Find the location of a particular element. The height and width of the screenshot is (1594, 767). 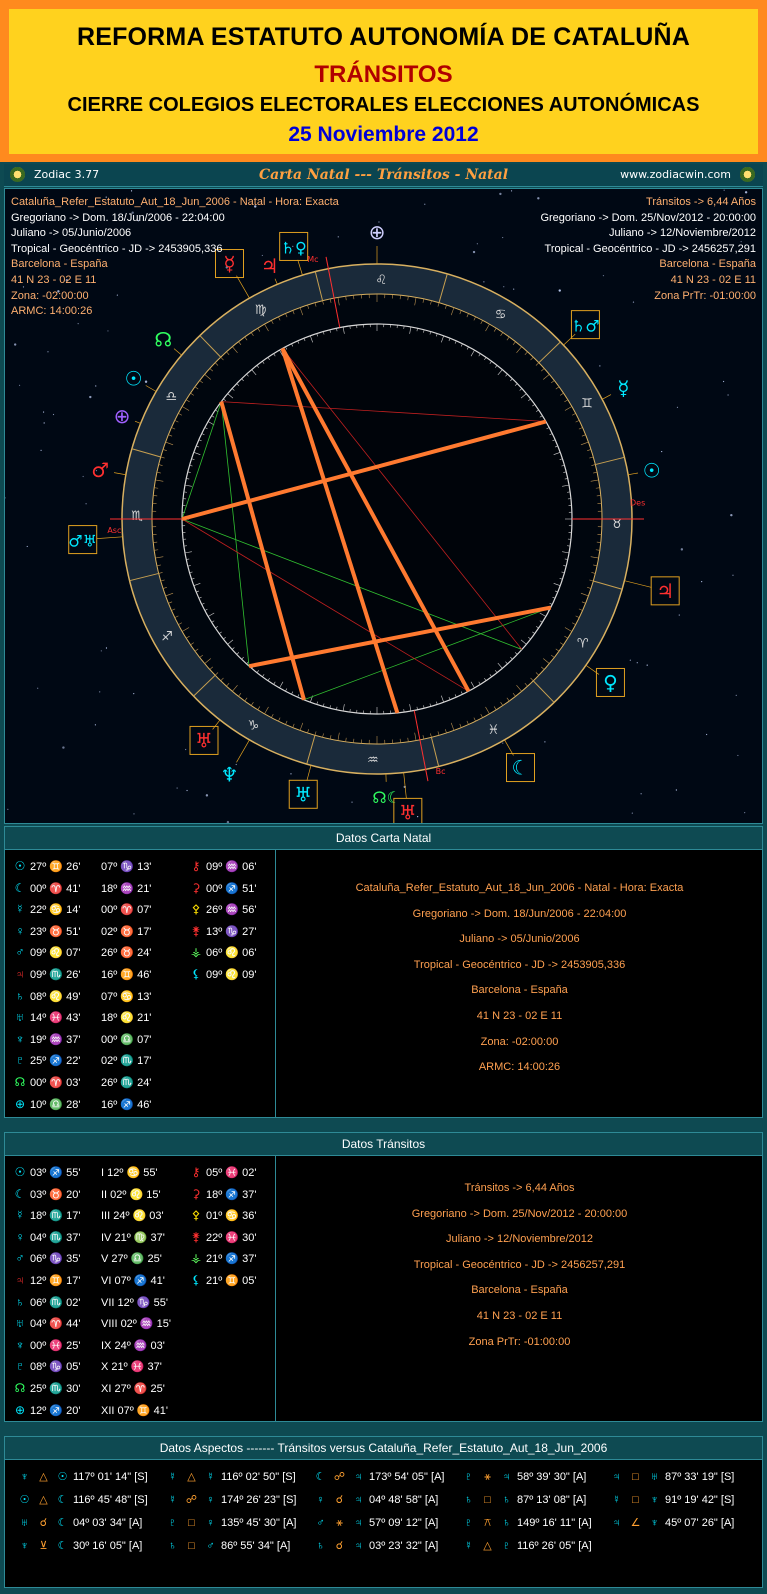

asteroid-position: ⚸ 21º ♊ 05' is located at coordinates (233, 1281).